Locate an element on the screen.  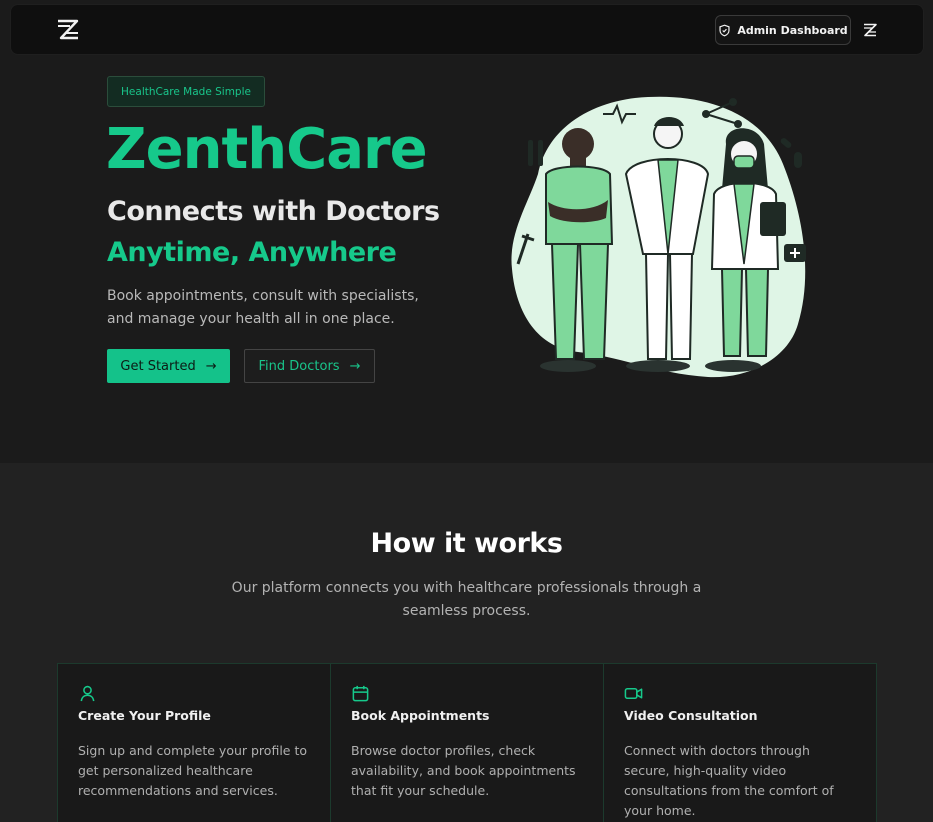
user-menu-icon is located at coordinates (870, 30).